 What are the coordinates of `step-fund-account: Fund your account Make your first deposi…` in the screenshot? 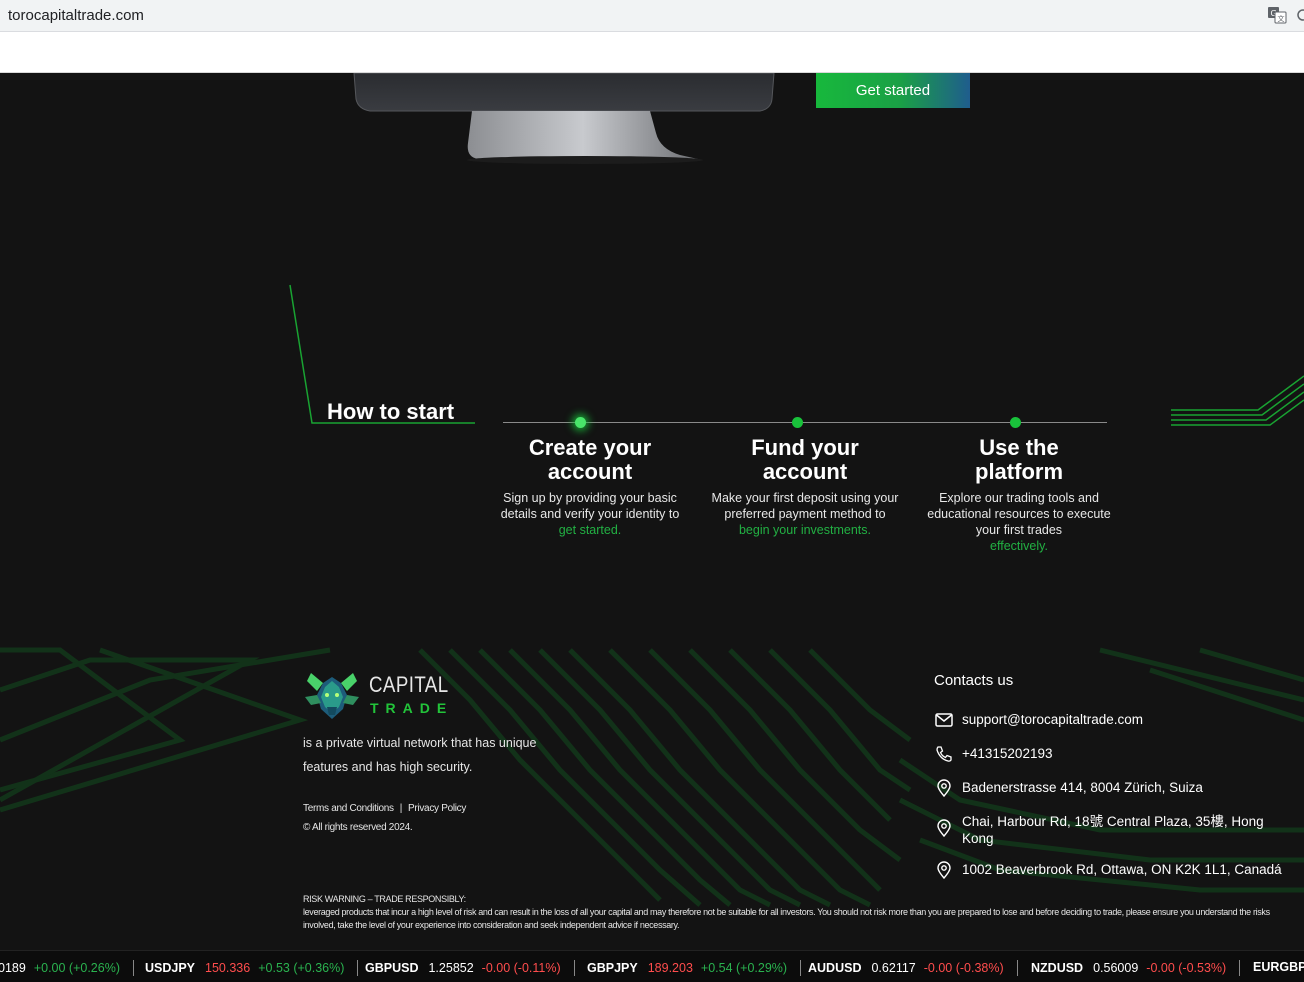 It's located at (805, 487).